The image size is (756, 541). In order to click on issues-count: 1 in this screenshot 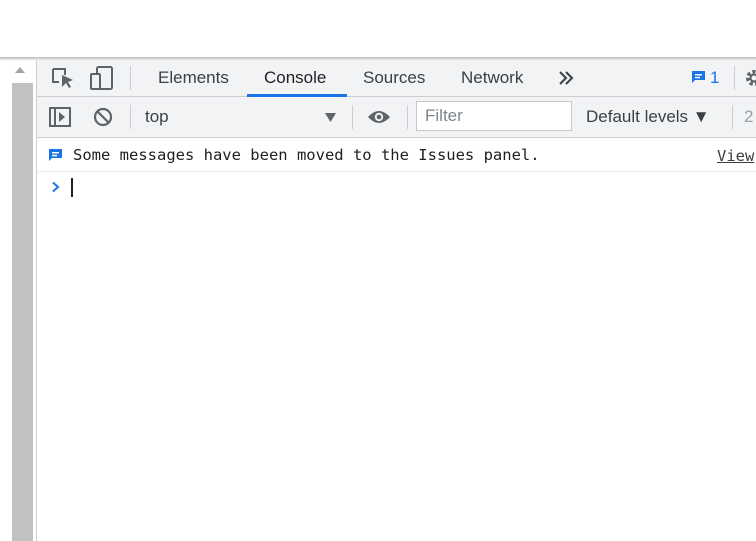, I will do `click(715, 77)`.